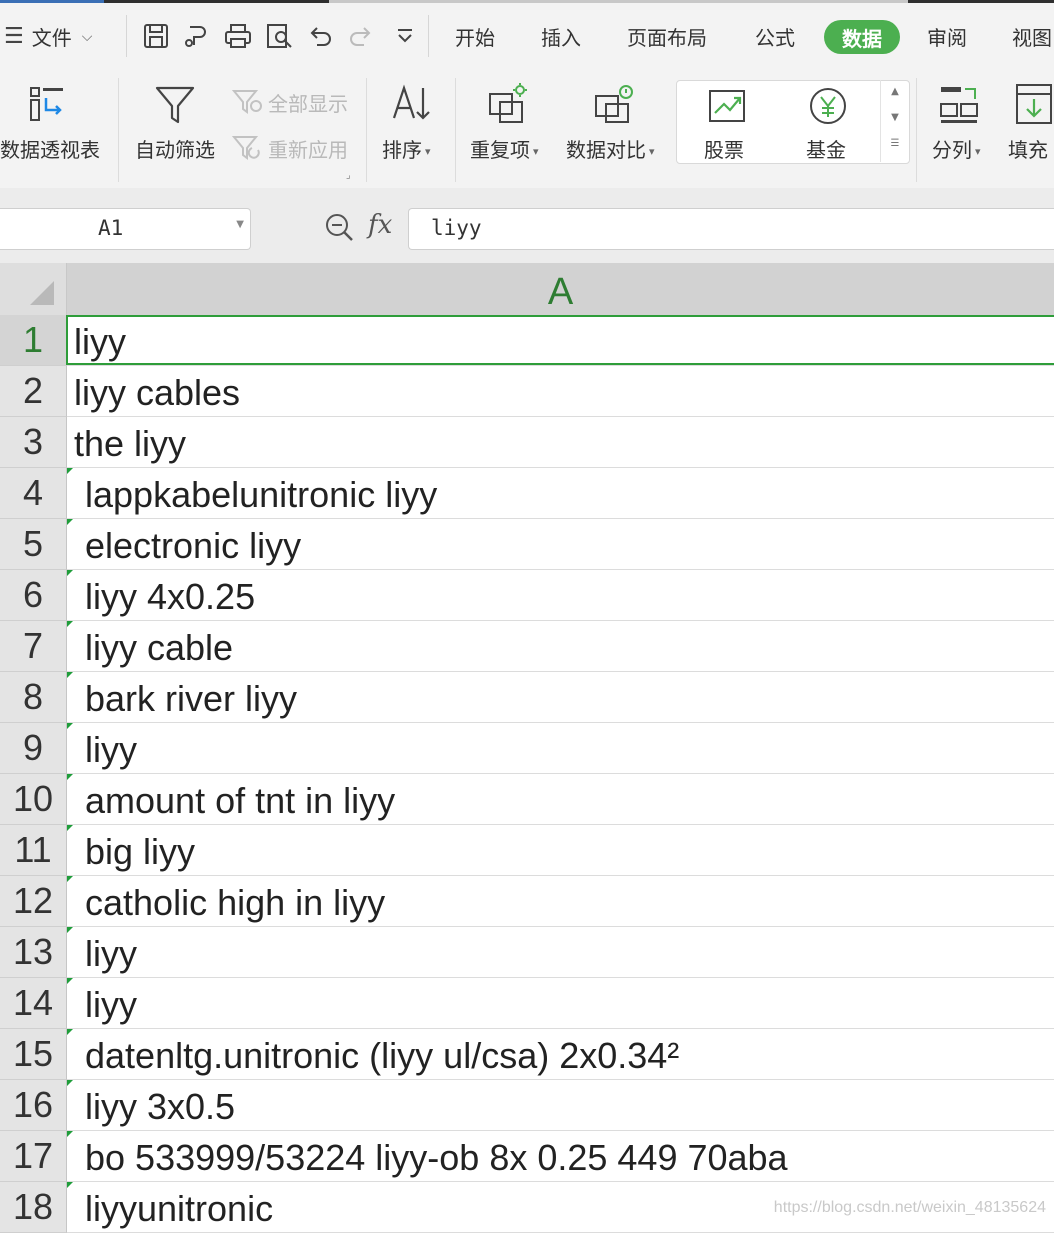 The image size is (1054, 1233). What do you see at coordinates (33, 340) in the screenshot?
I see `row-header: 1` at bounding box center [33, 340].